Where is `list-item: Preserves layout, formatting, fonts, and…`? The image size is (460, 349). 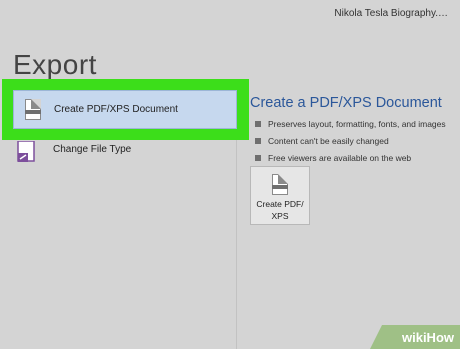
list-item: Preserves layout, formatting, fonts, and… is located at coordinates (350, 126).